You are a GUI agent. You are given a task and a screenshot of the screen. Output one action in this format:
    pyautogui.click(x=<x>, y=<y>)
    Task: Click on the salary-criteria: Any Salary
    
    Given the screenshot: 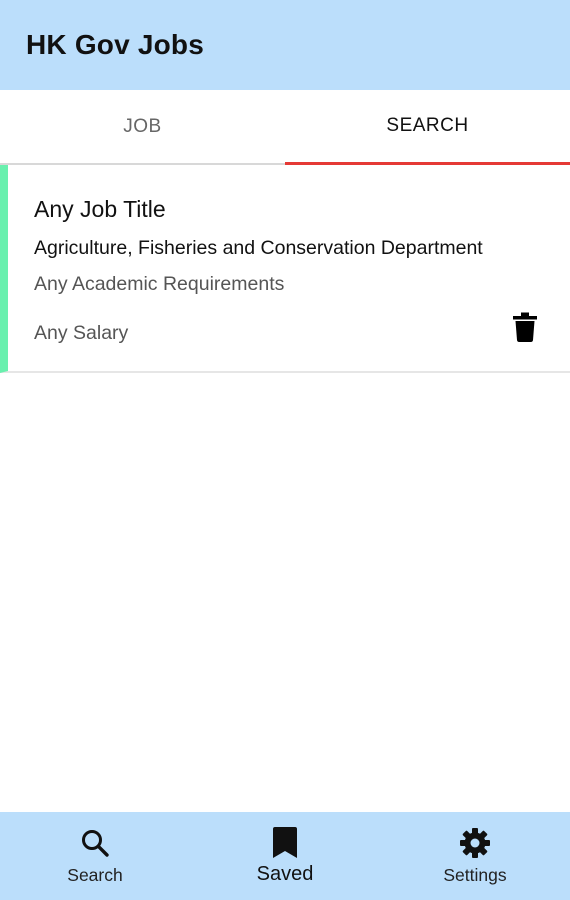 What is the action you would take?
    pyautogui.click(x=81, y=333)
    